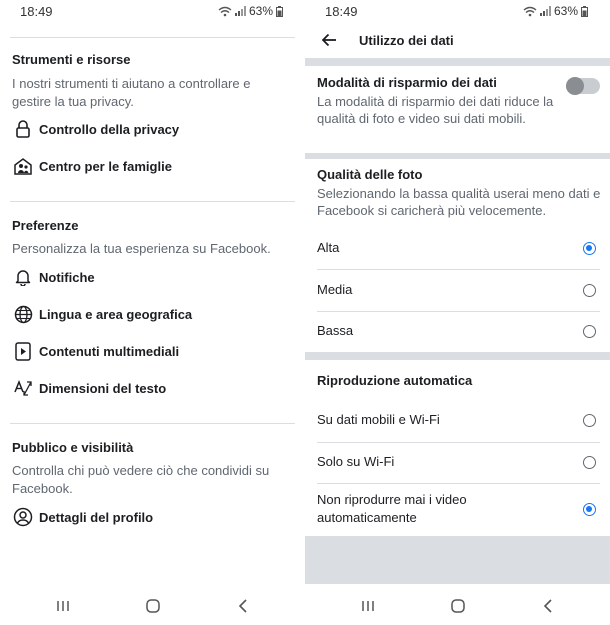  I want to click on menu-item-family-center: Centro per le famiglie, so click(153, 166).